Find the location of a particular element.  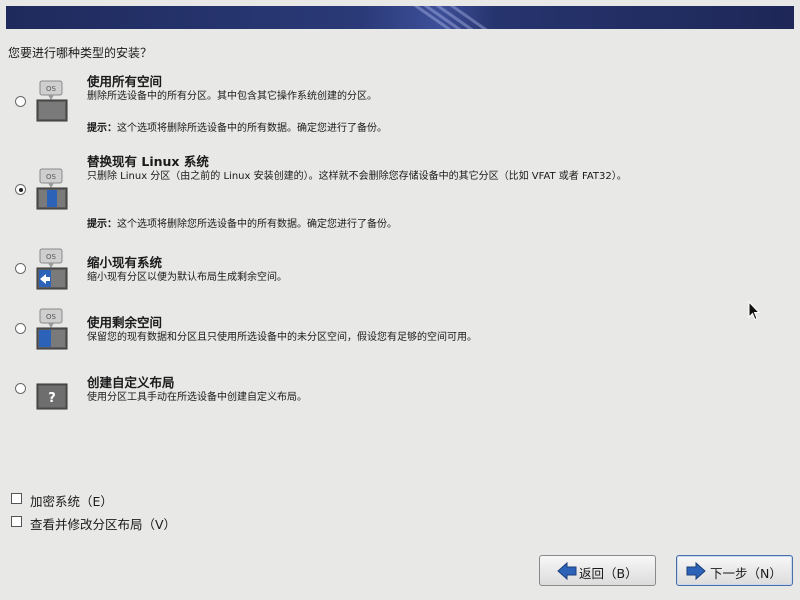

os-free-space-icon: OS is located at coordinates (52, 329).